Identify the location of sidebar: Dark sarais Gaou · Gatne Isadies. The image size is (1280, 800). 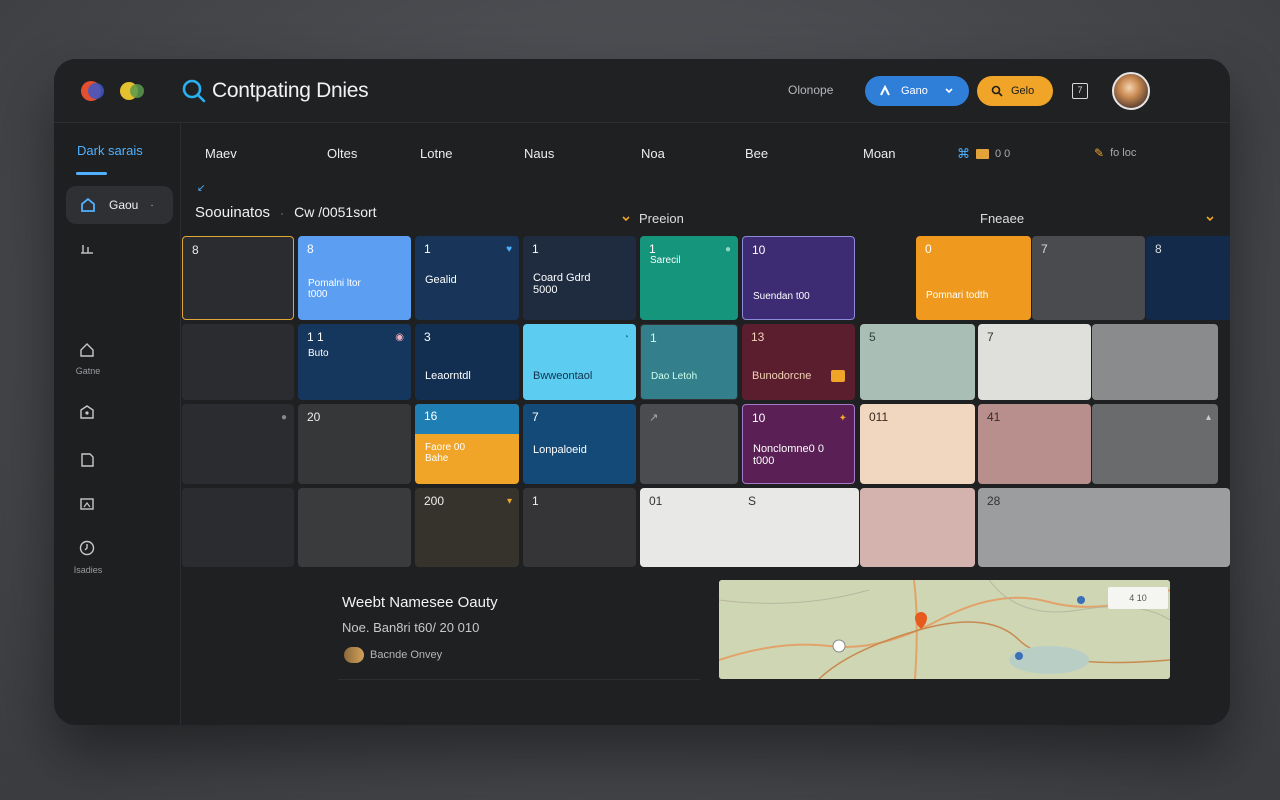
(117, 424).